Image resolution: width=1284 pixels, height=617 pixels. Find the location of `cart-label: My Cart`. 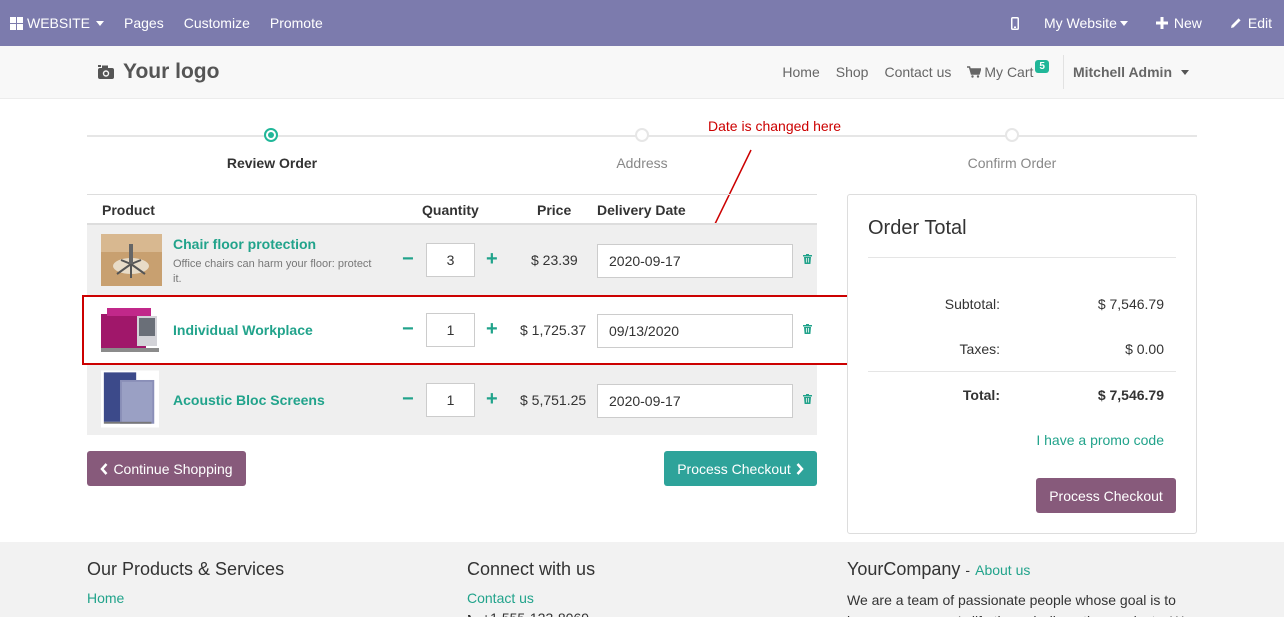

cart-label: My Cart is located at coordinates (1009, 72).